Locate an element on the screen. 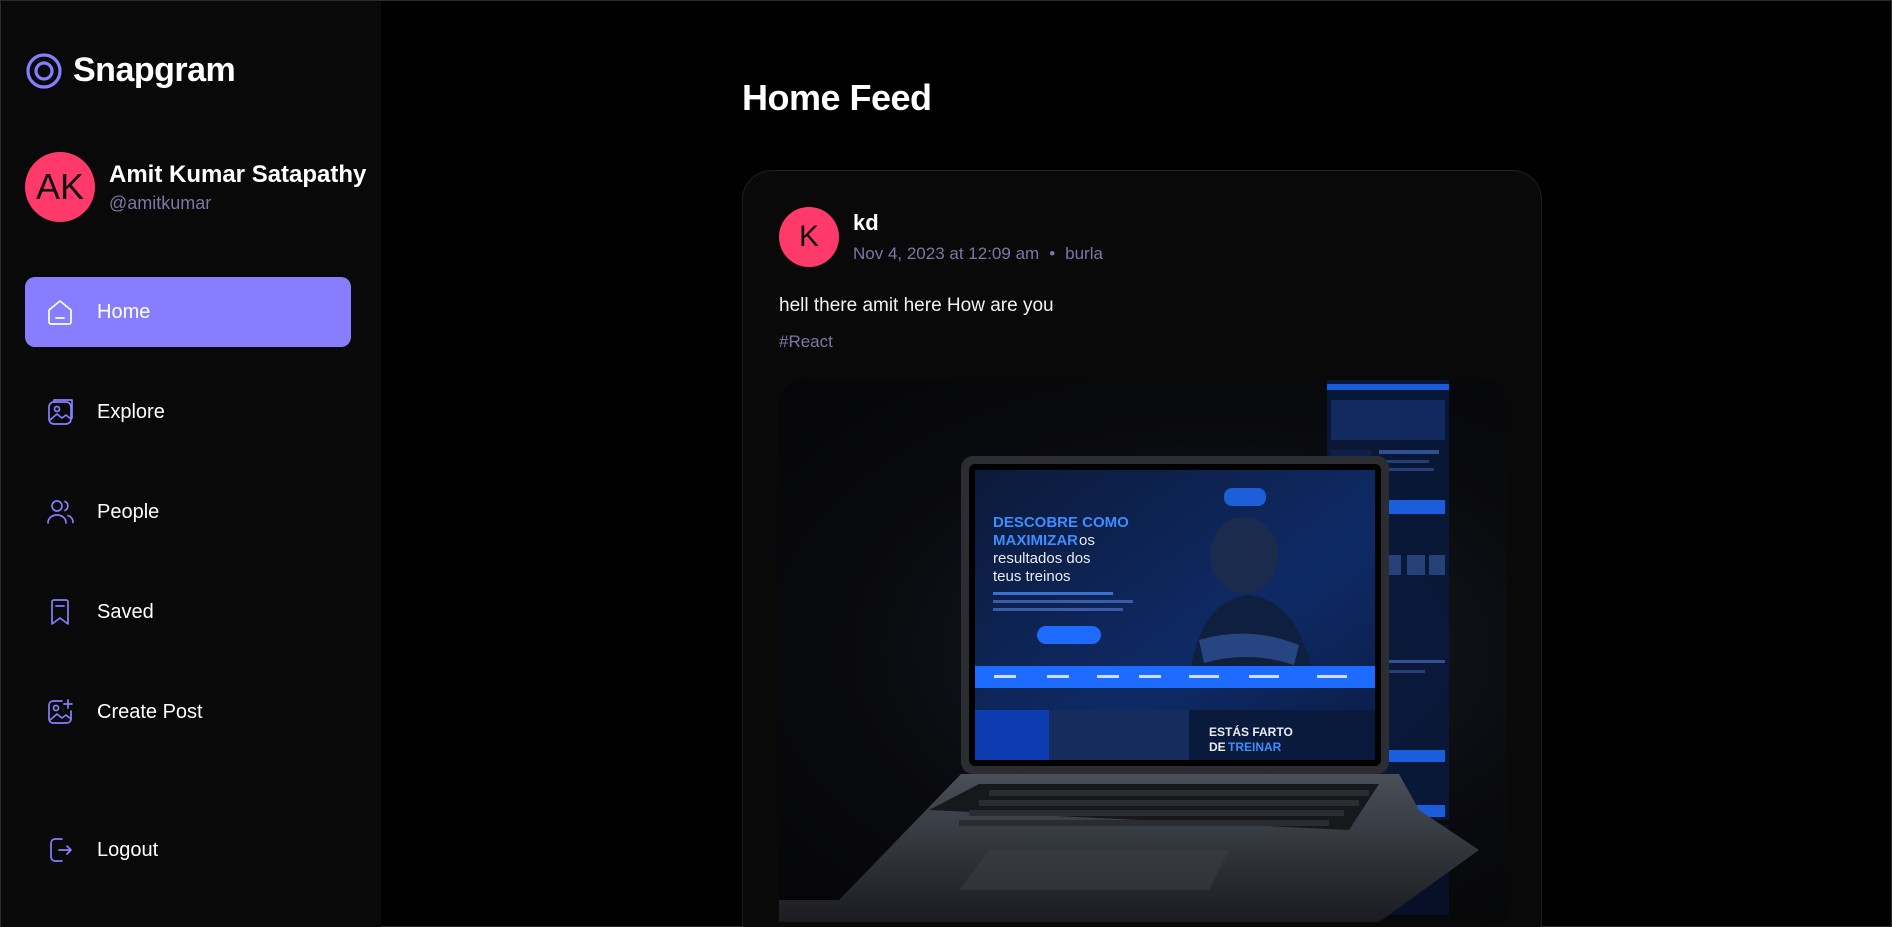 This screenshot has width=1892, height=927. home-icon is located at coordinates (60, 312).